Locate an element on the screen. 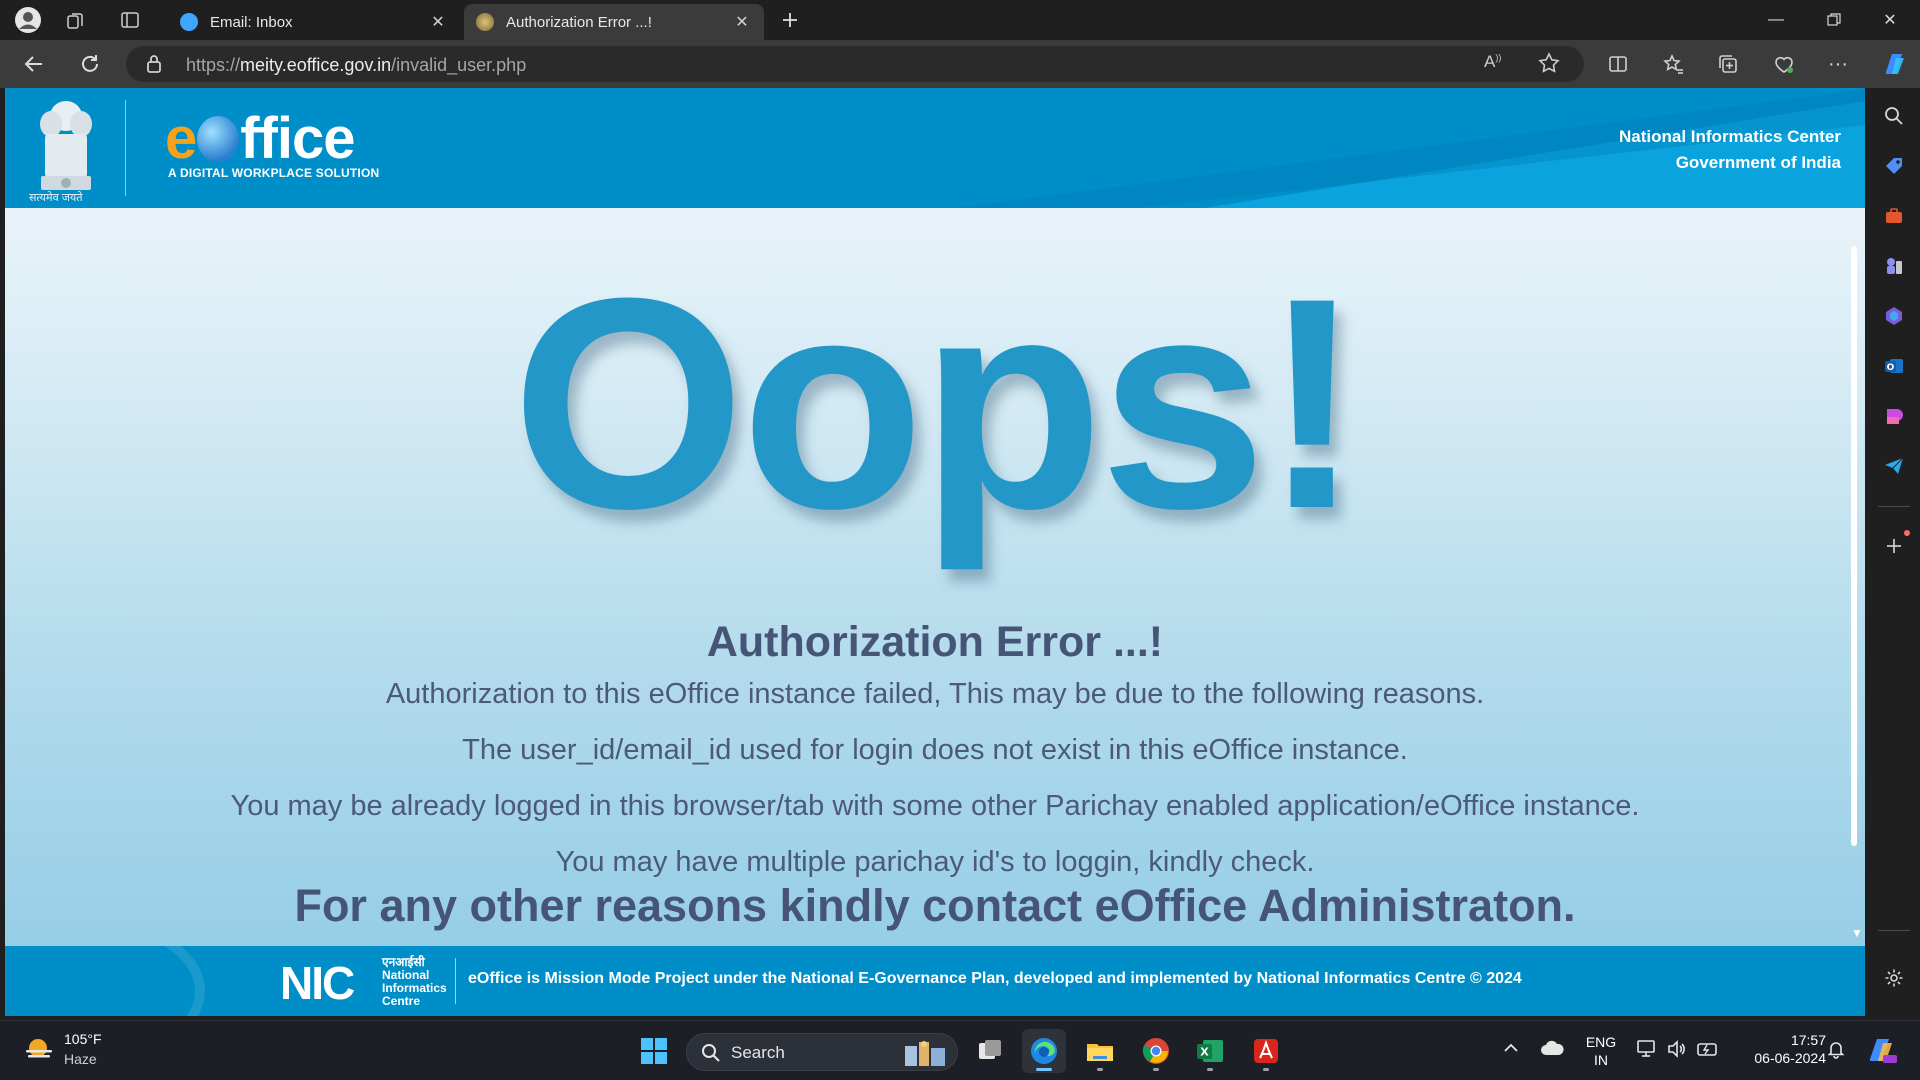  copilot-icon is located at coordinates (1894, 64).